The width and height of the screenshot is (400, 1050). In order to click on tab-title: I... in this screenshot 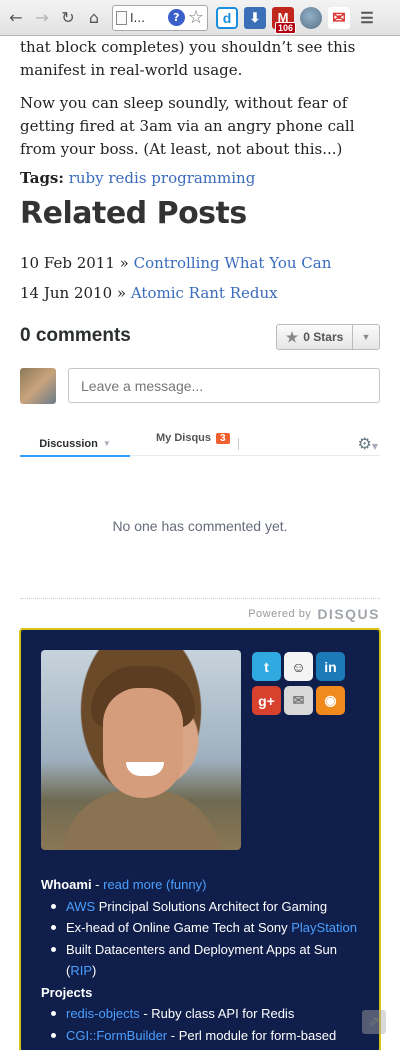, I will do `click(137, 17)`.